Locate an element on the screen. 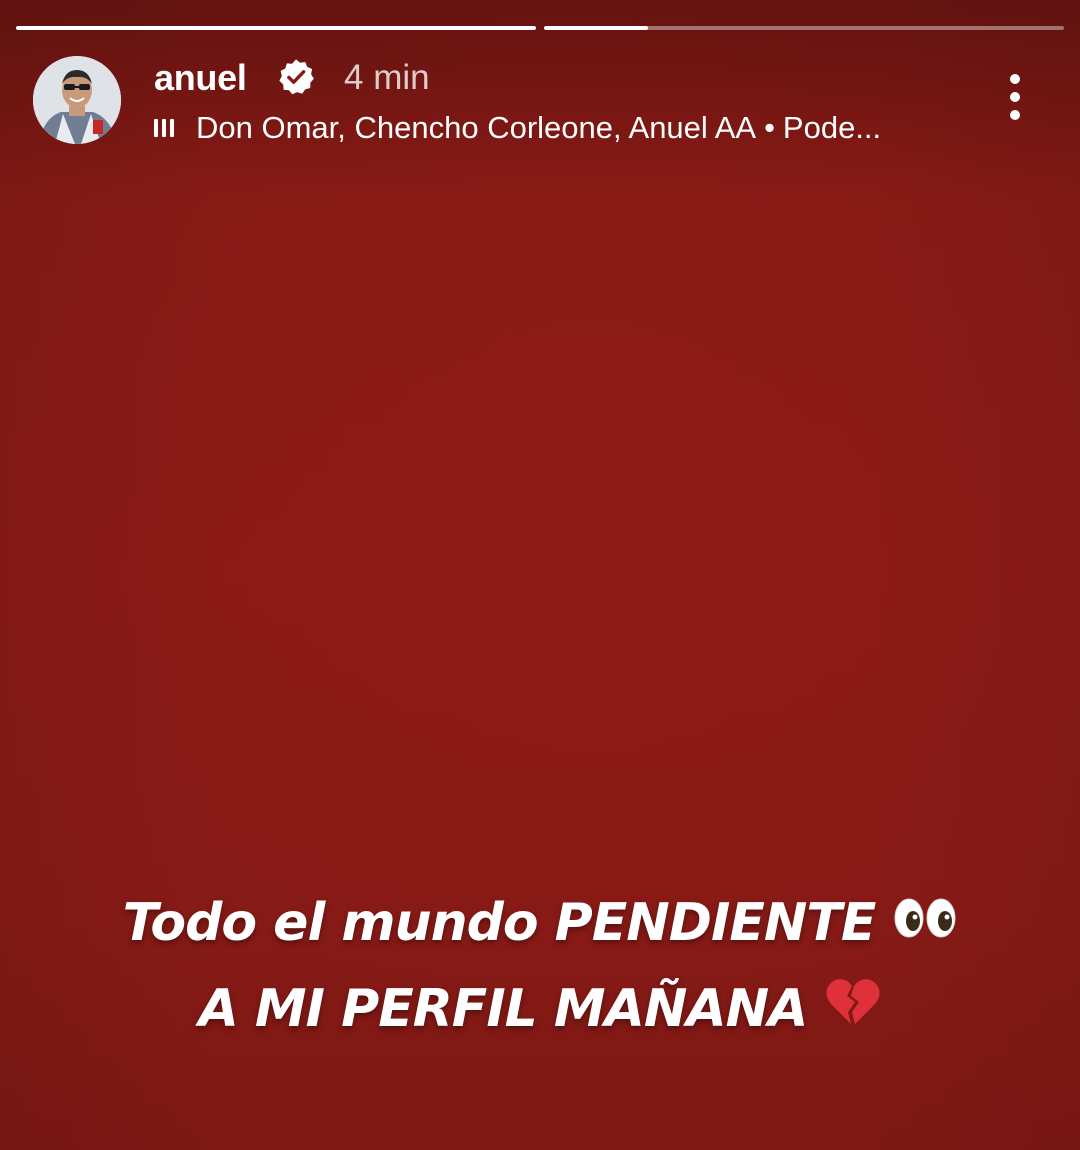 The width and height of the screenshot is (1080, 1150). post-time: 4 min is located at coordinates (387, 77).